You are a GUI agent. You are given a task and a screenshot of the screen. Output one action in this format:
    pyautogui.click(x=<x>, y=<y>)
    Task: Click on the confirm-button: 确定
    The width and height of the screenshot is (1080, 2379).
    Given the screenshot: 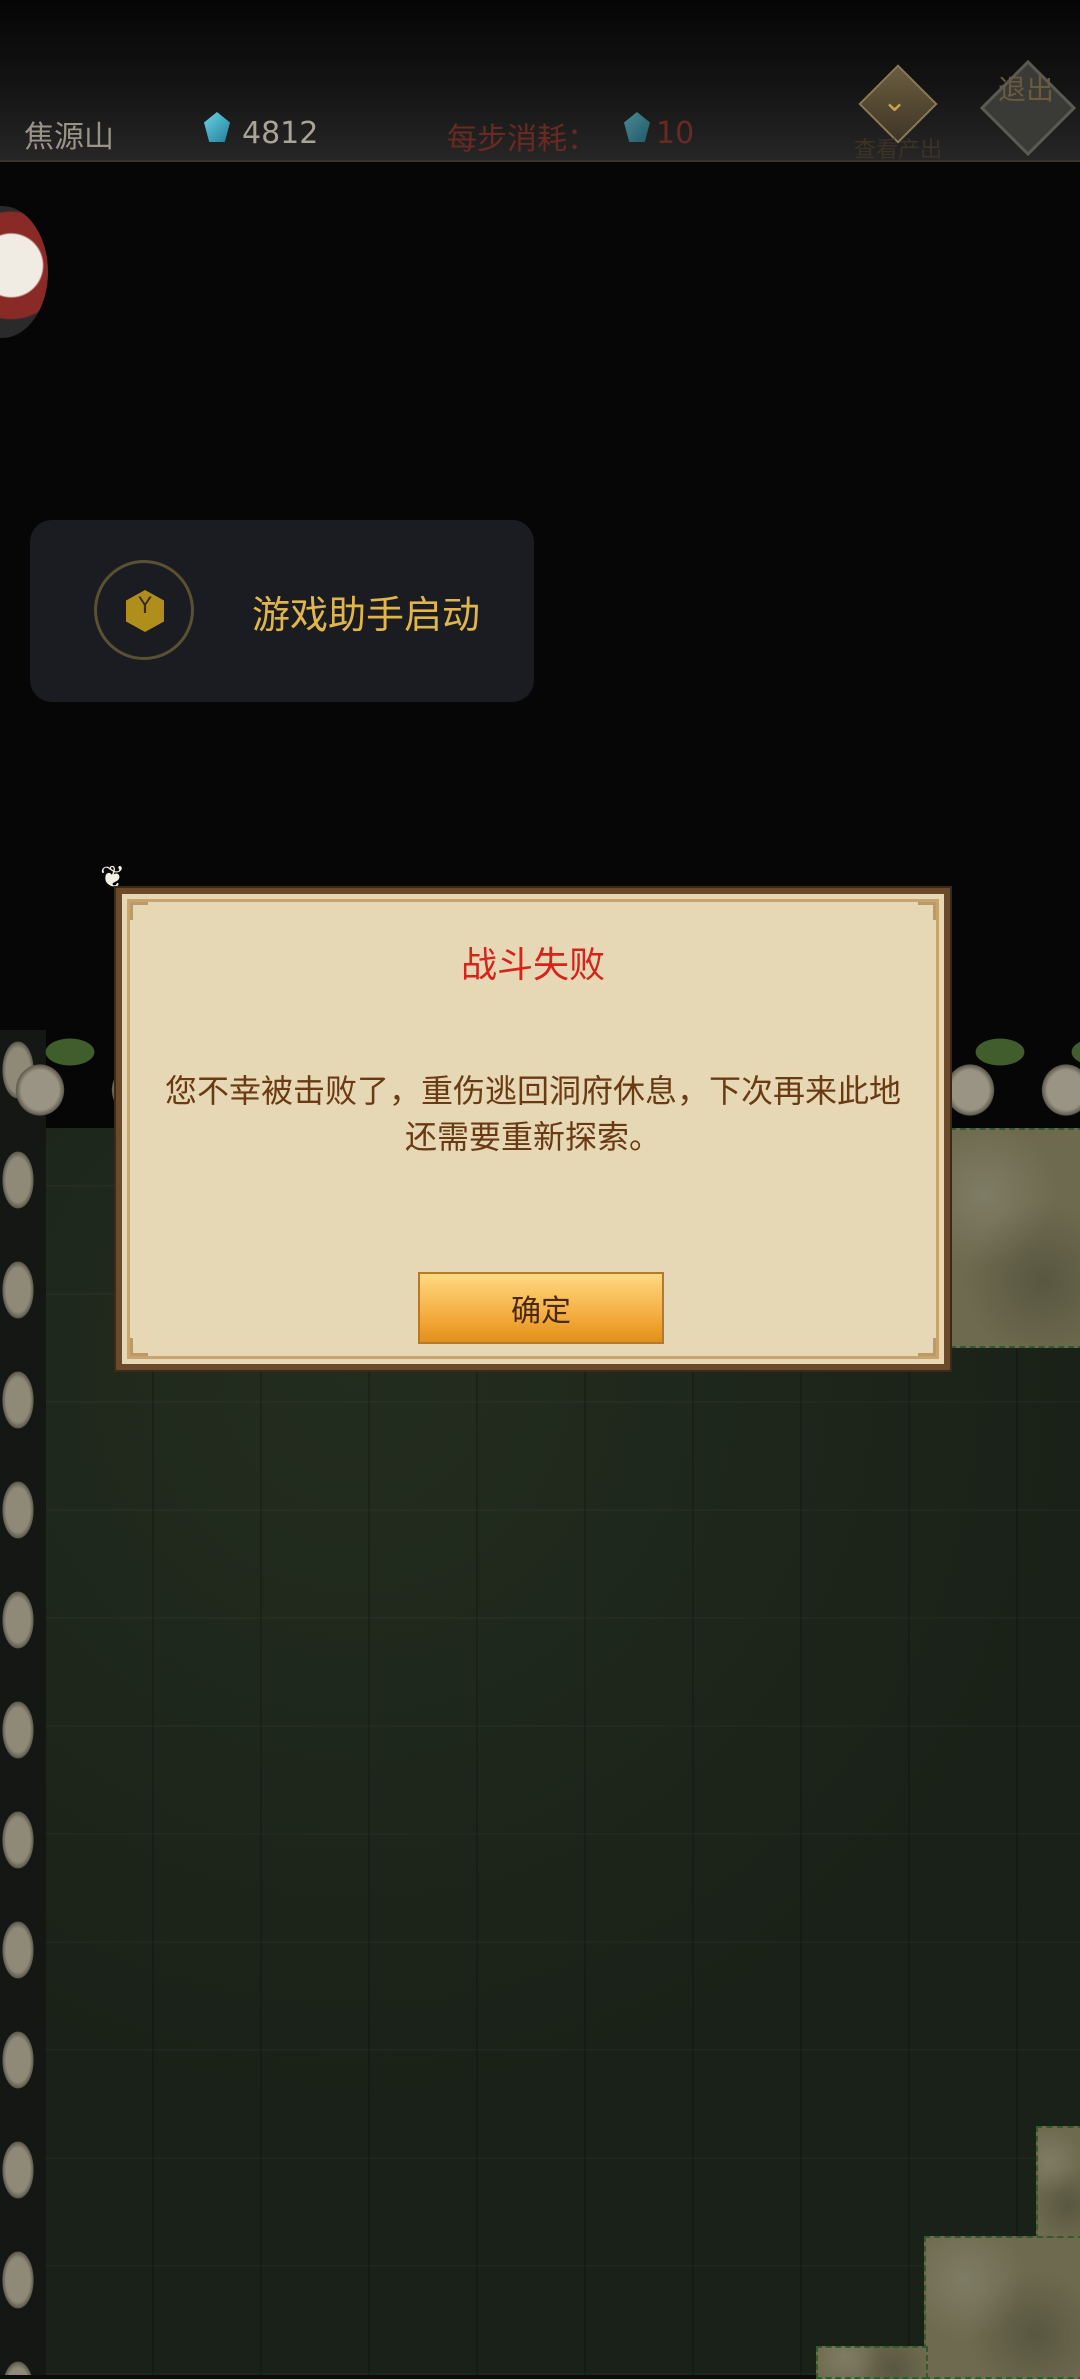 What is the action you would take?
    pyautogui.click(x=541, y=1308)
    